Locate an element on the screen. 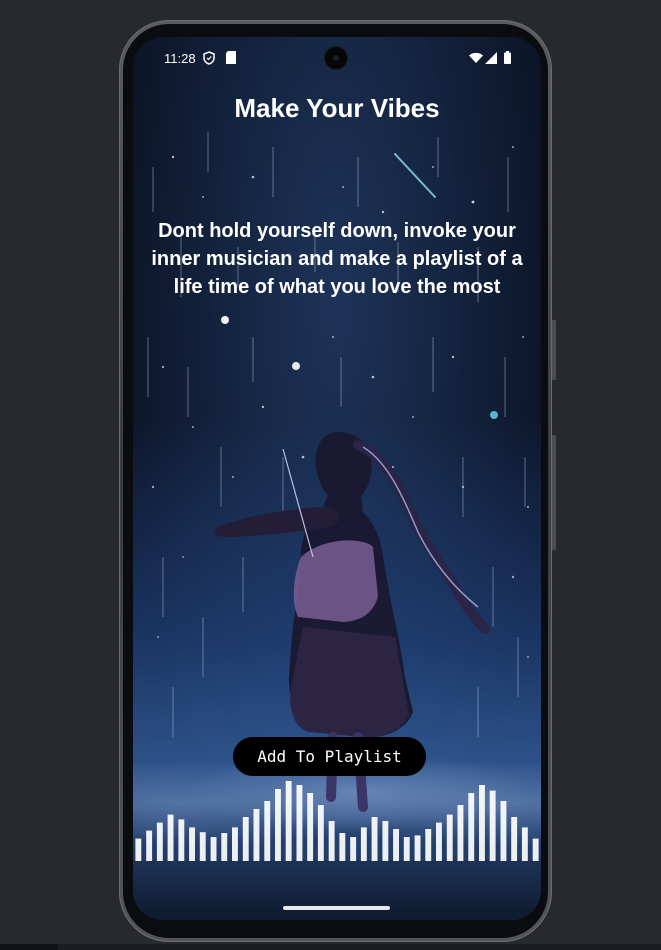 The height and width of the screenshot is (950, 661). status-time: 11:28 is located at coordinates (180, 58).